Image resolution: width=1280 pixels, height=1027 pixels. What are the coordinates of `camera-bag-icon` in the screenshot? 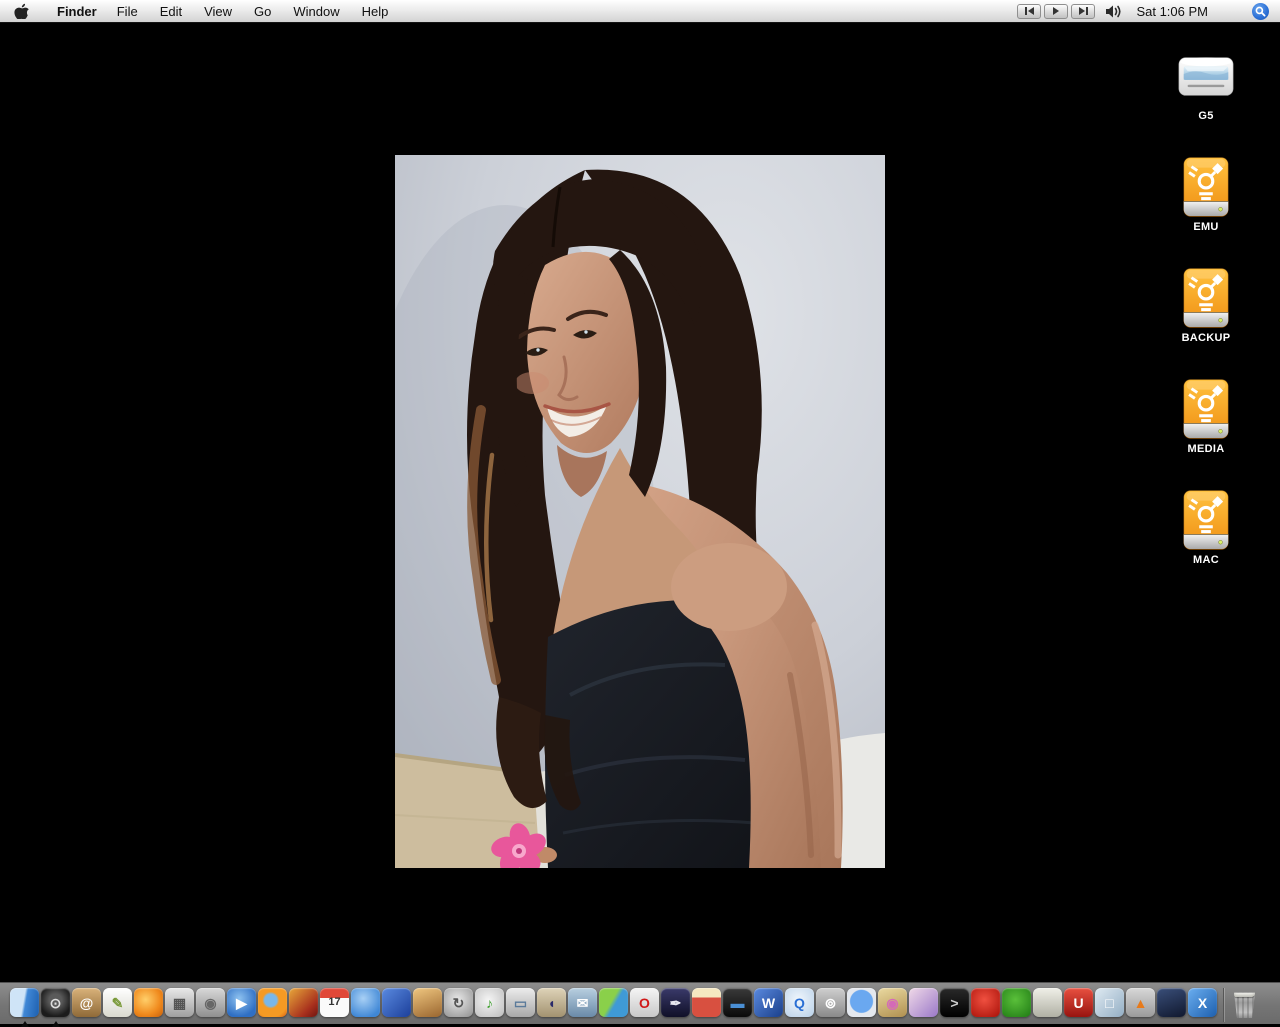 It's located at (1171, 1002).